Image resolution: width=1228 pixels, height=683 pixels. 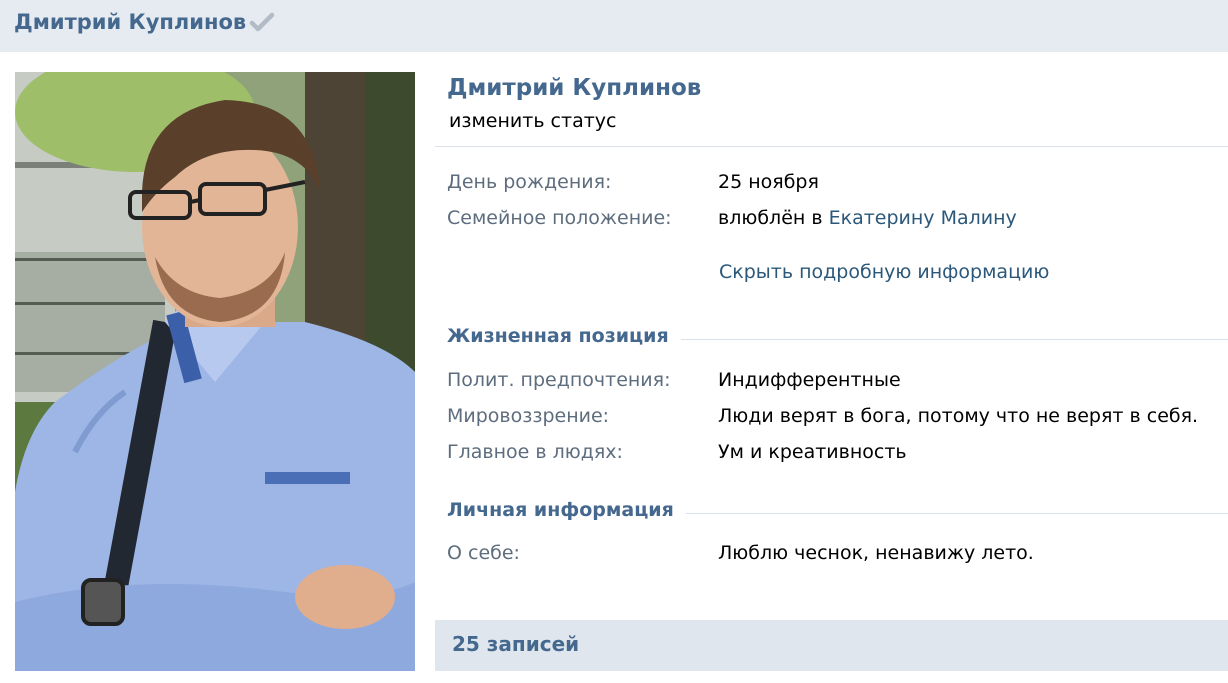 I want to click on info-label: О себе:, so click(x=483, y=553).